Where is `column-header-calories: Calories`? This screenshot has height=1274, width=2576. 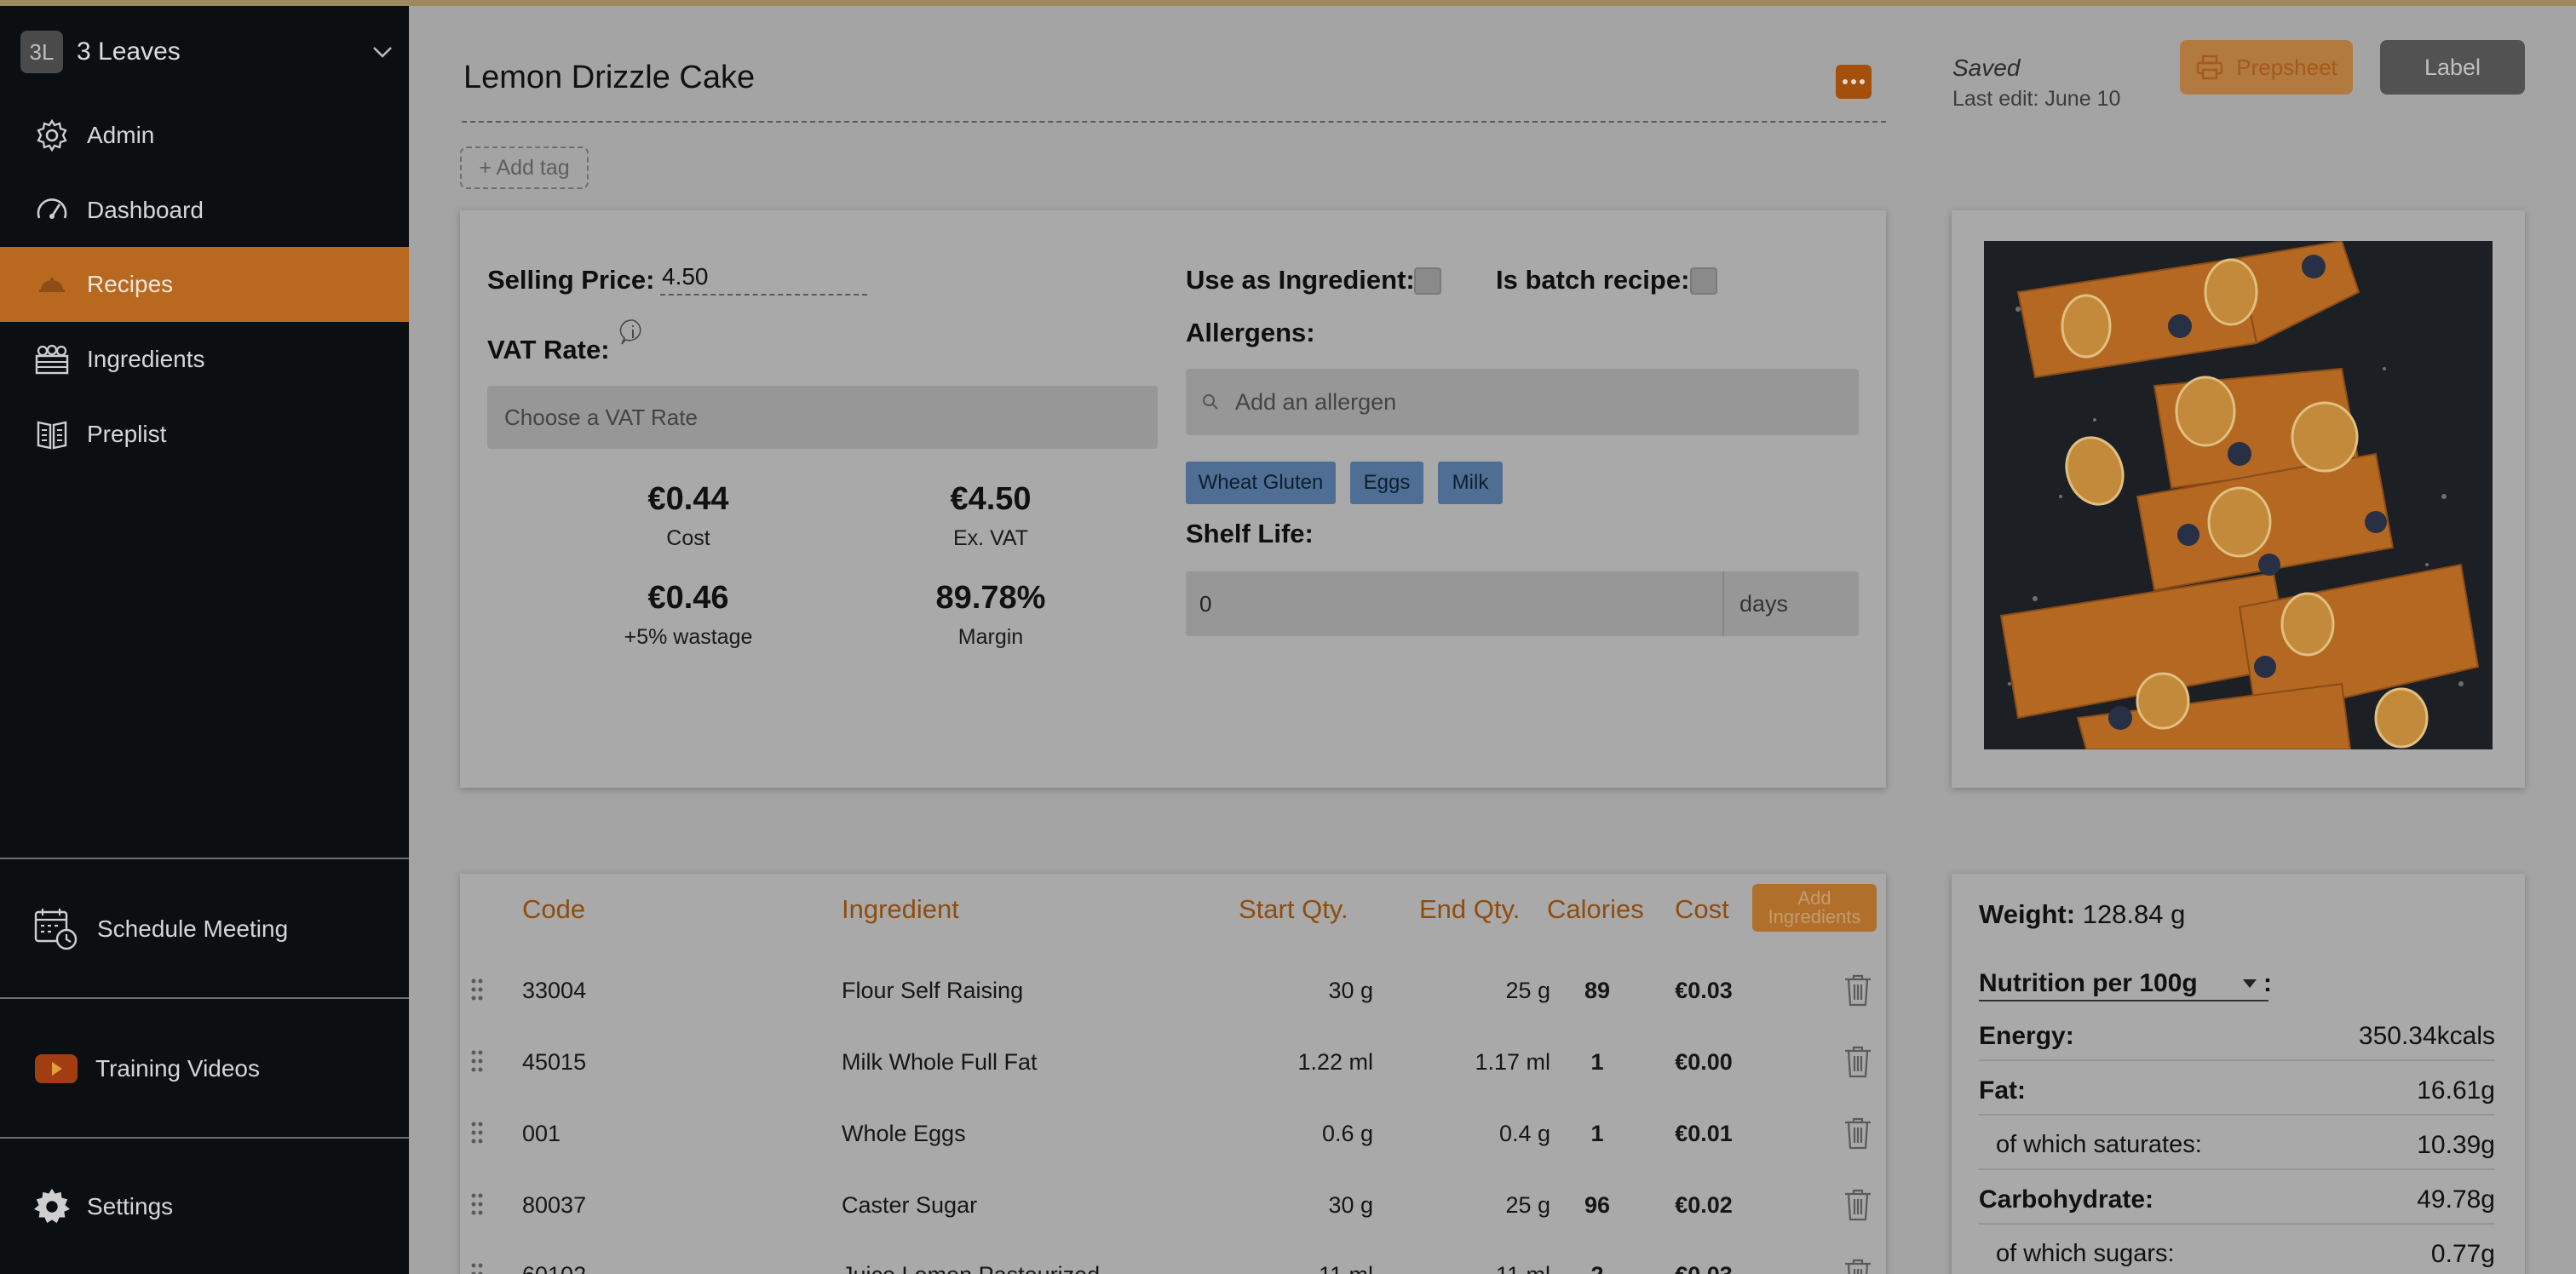 column-header-calories: Calories is located at coordinates (1596, 909).